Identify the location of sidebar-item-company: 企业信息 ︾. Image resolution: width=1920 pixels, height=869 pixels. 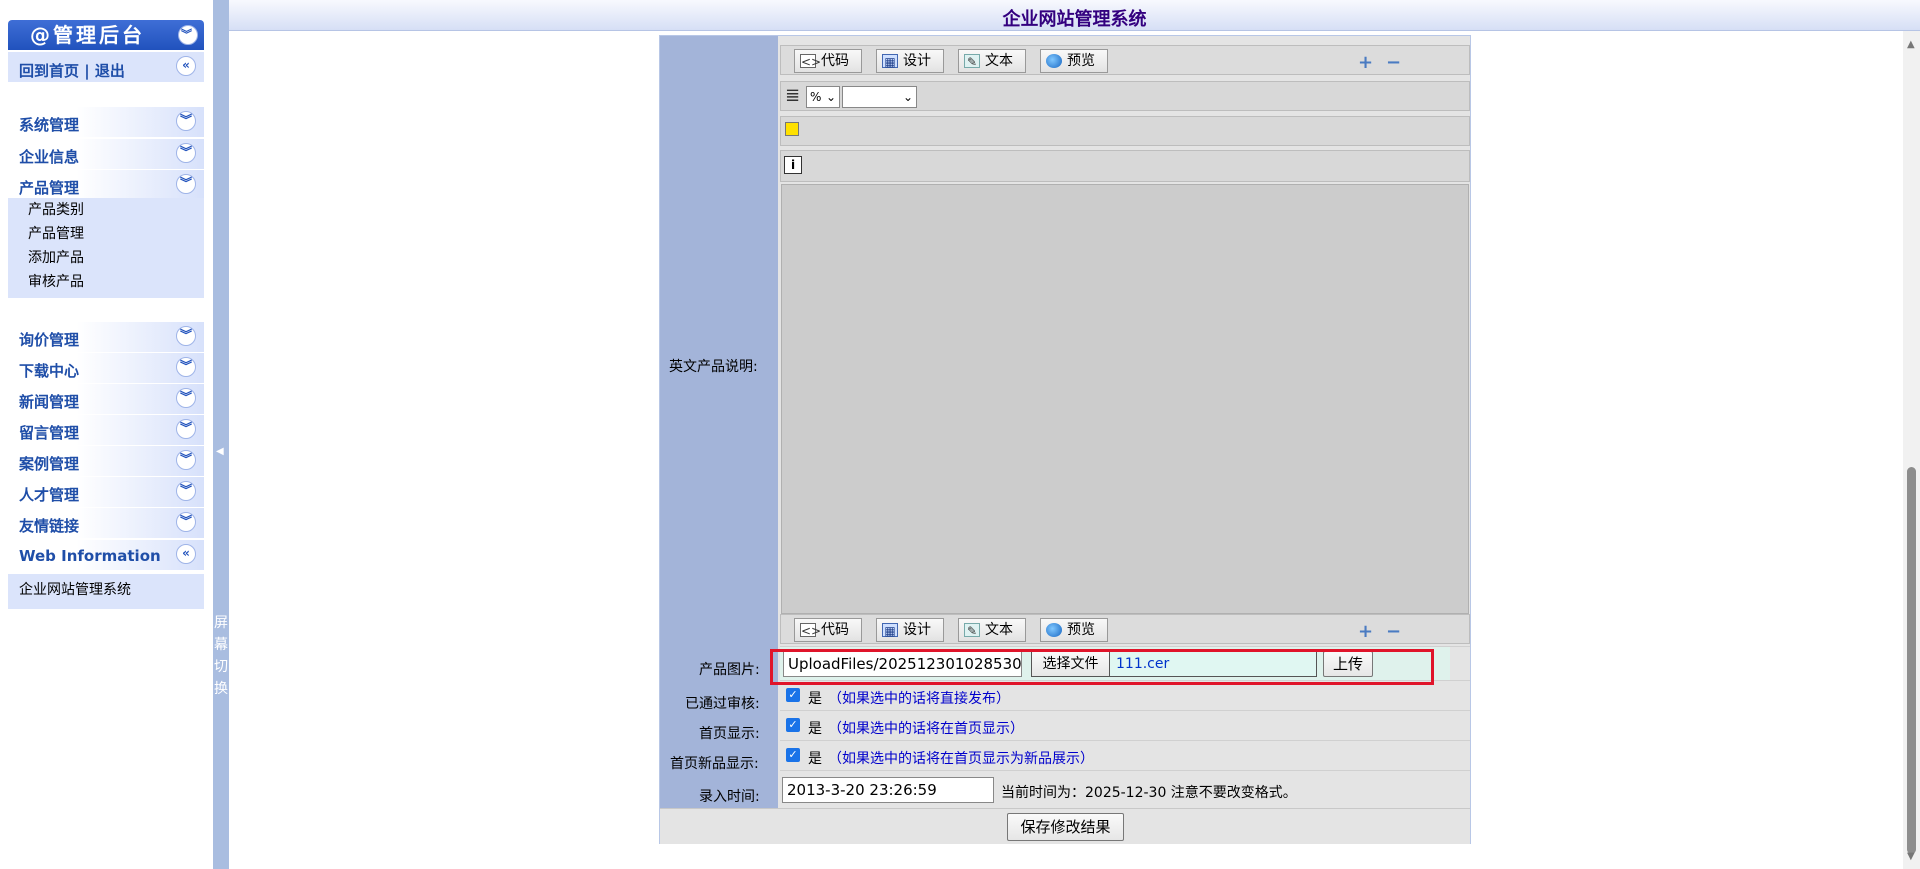
(106, 154).